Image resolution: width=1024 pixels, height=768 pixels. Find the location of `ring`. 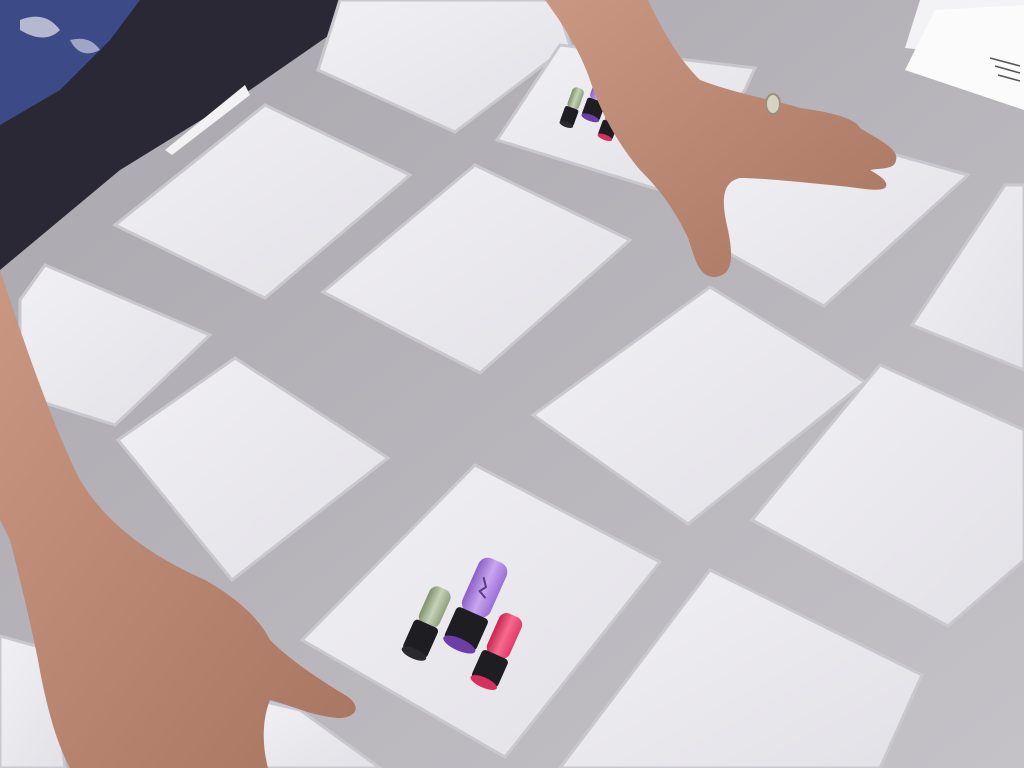

ring is located at coordinates (773, 104).